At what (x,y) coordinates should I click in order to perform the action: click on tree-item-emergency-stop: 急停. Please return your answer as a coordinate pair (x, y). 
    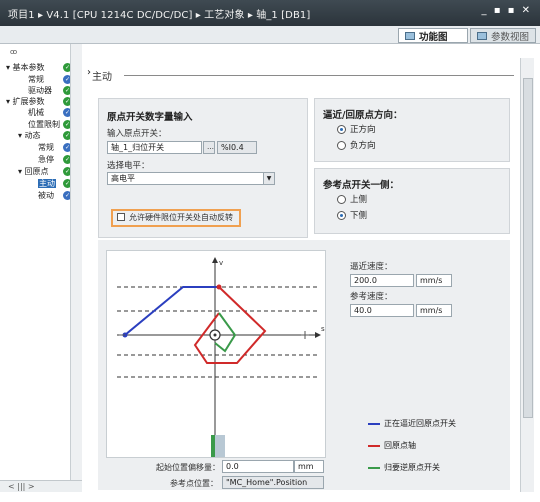
    Looking at the image, I should click on (46, 159).